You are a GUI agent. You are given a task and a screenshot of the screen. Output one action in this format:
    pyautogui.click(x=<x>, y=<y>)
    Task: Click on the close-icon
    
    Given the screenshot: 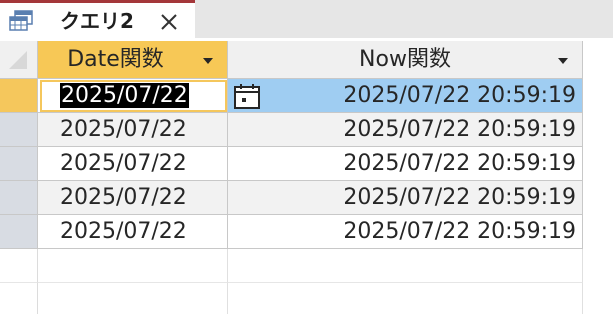 What is the action you would take?
    pyautogui.click(x=169, y=22)
    